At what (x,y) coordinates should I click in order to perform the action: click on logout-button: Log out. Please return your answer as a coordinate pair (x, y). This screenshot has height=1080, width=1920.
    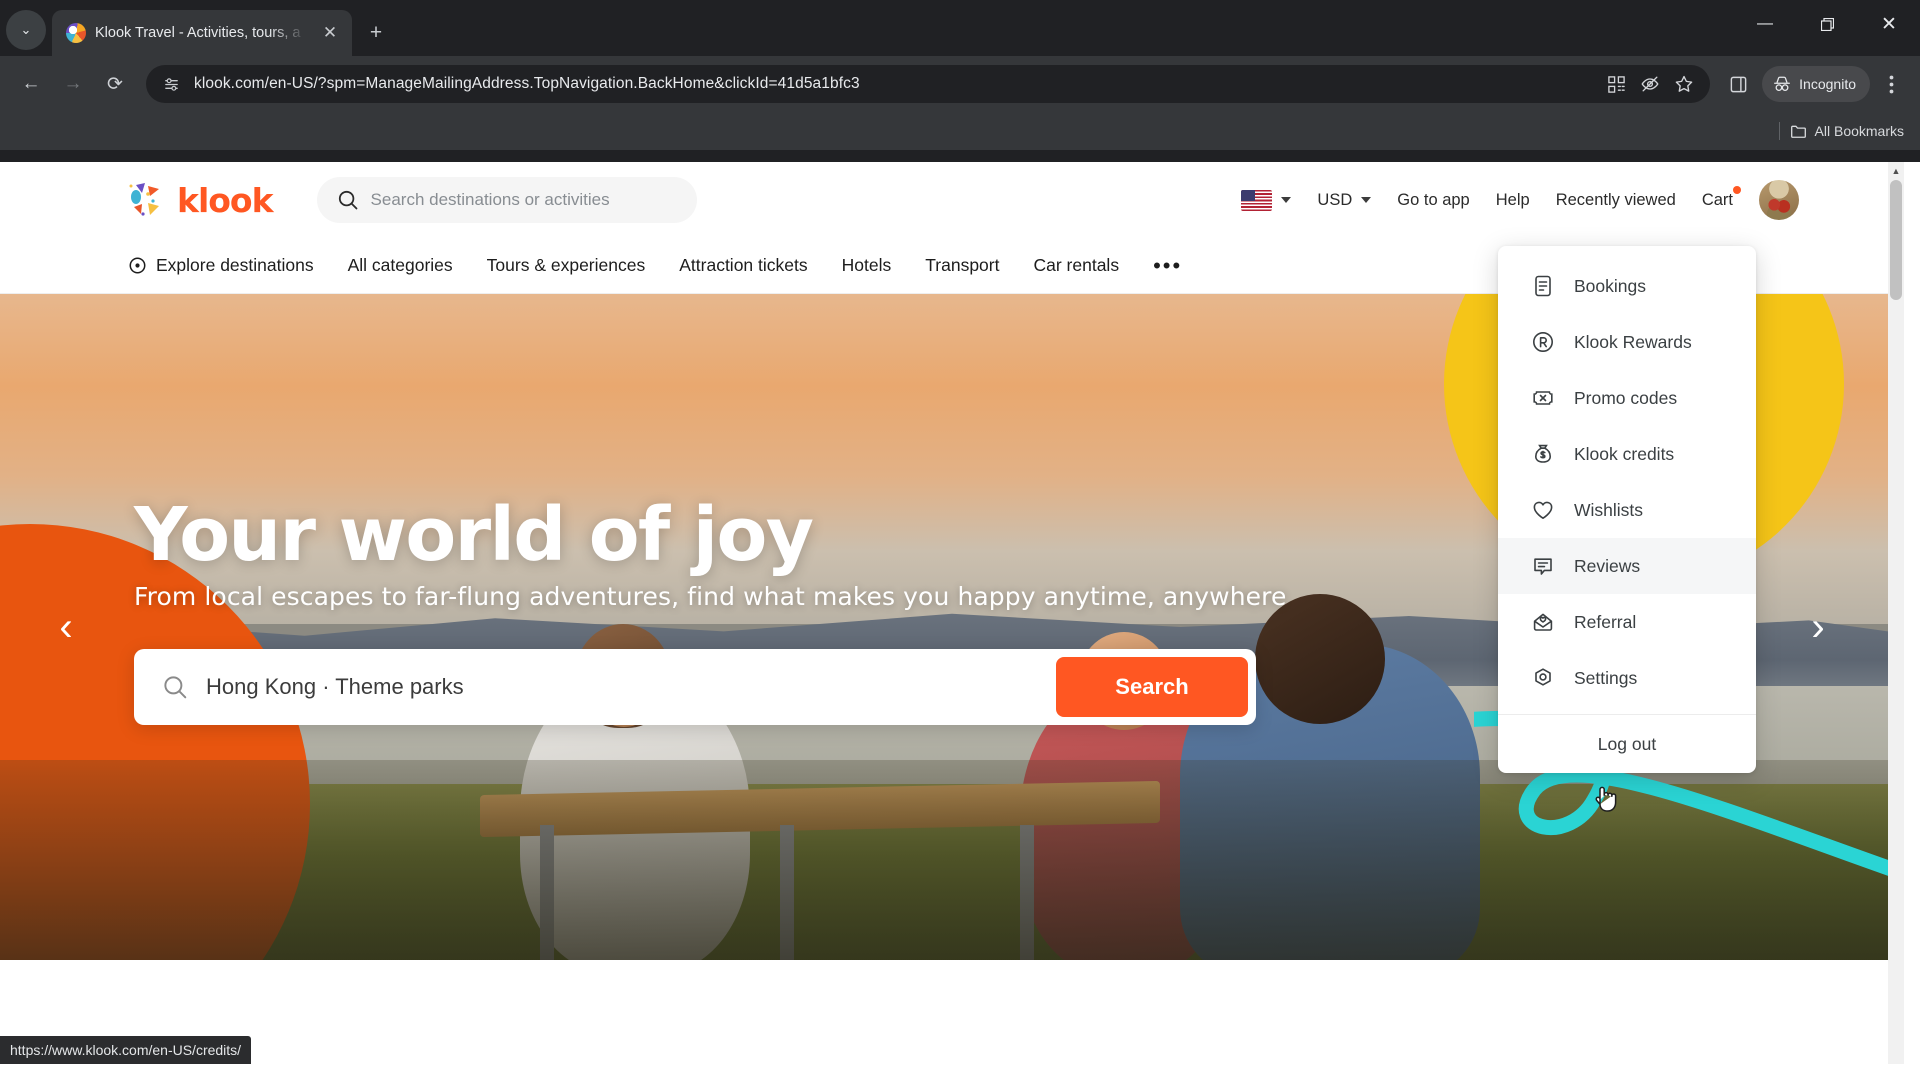
    Looking at the image, I should click on (1627, 744).